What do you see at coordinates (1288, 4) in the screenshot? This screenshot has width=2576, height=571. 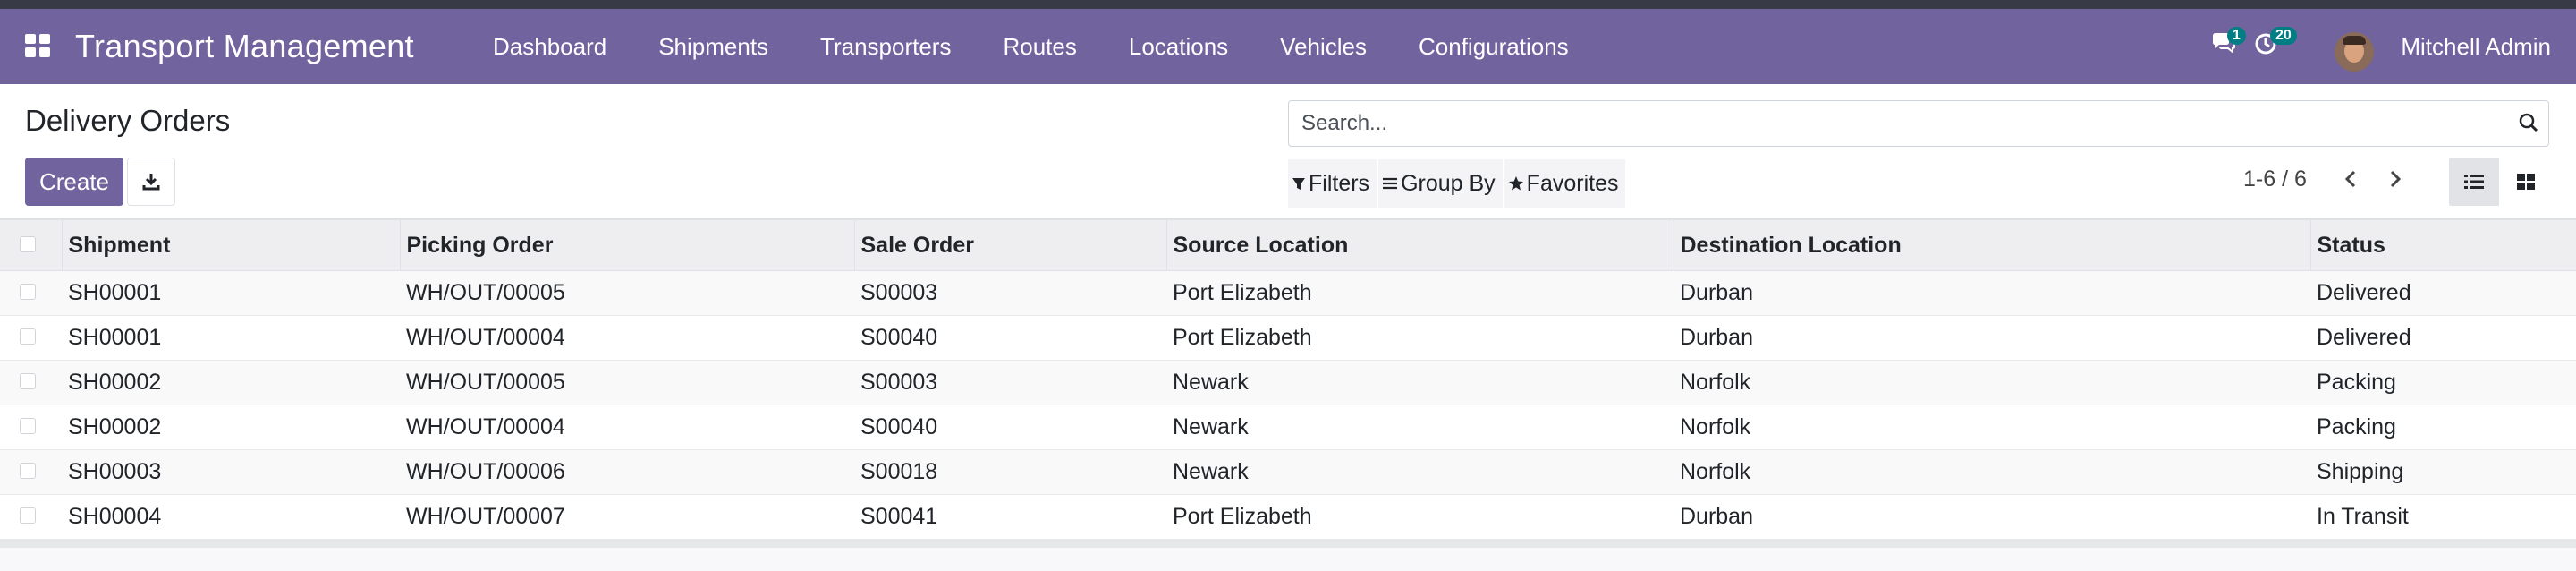 I see `window-top-strip` at bounding box center [1288, 4].